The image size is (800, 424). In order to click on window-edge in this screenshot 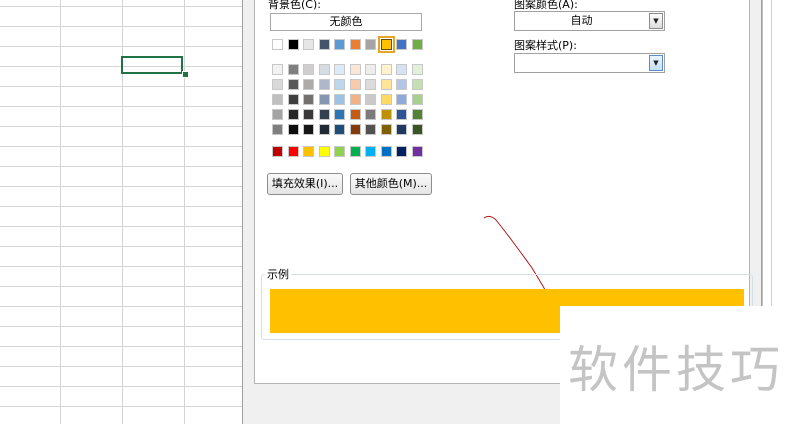, I will do `click(781, 153)`.